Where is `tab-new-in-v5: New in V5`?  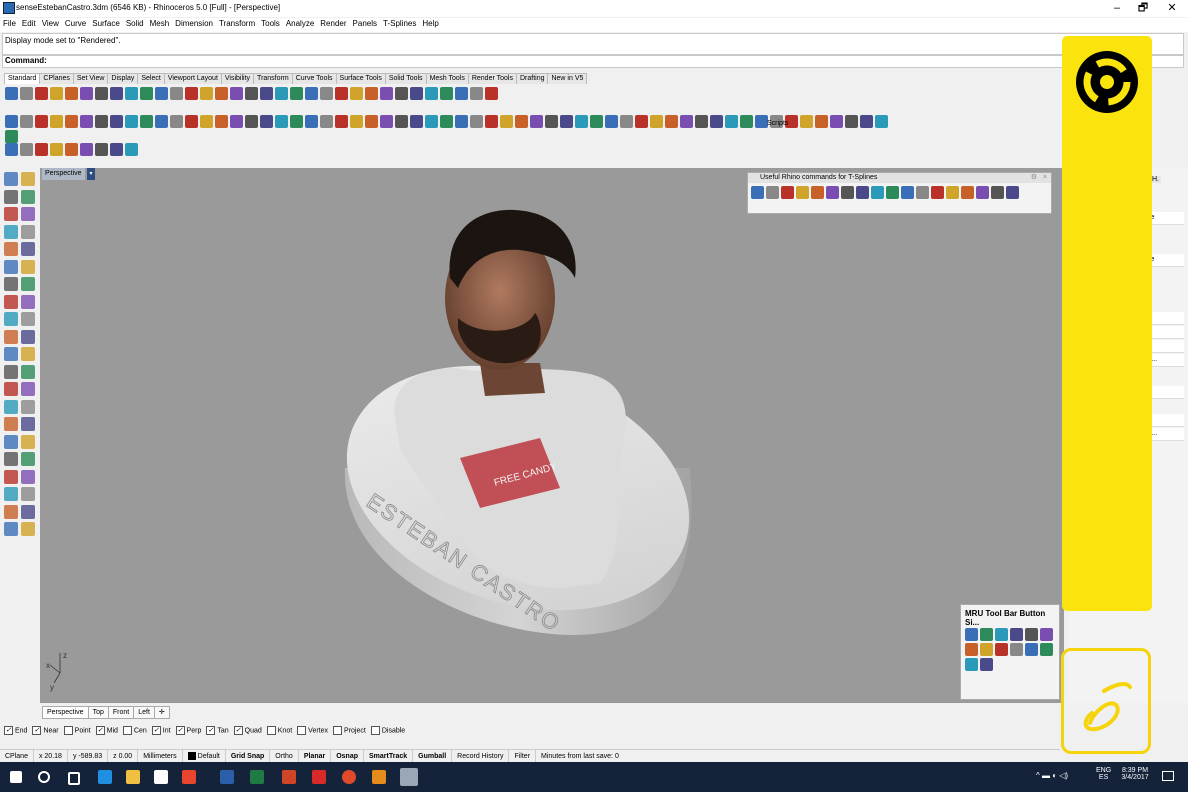 tab-new-in-v5: New in V5 is located at coordinates (567, 78).